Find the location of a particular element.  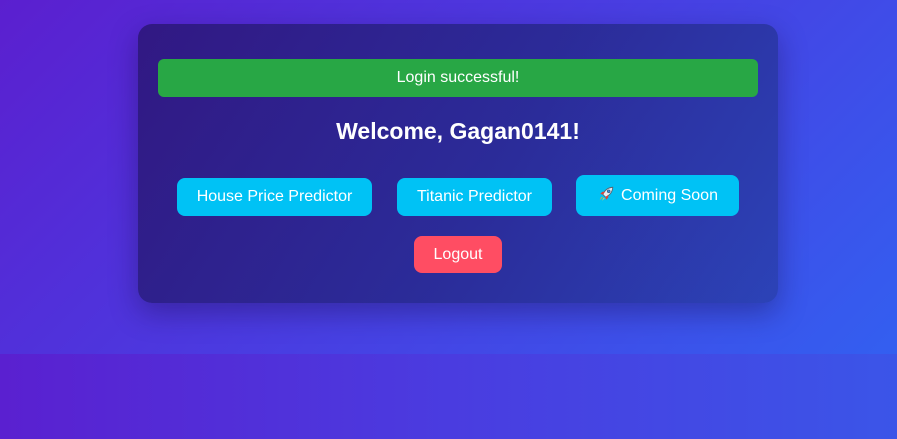

coming-soon-button: Coming Soon is located at coordinates (657, 195).